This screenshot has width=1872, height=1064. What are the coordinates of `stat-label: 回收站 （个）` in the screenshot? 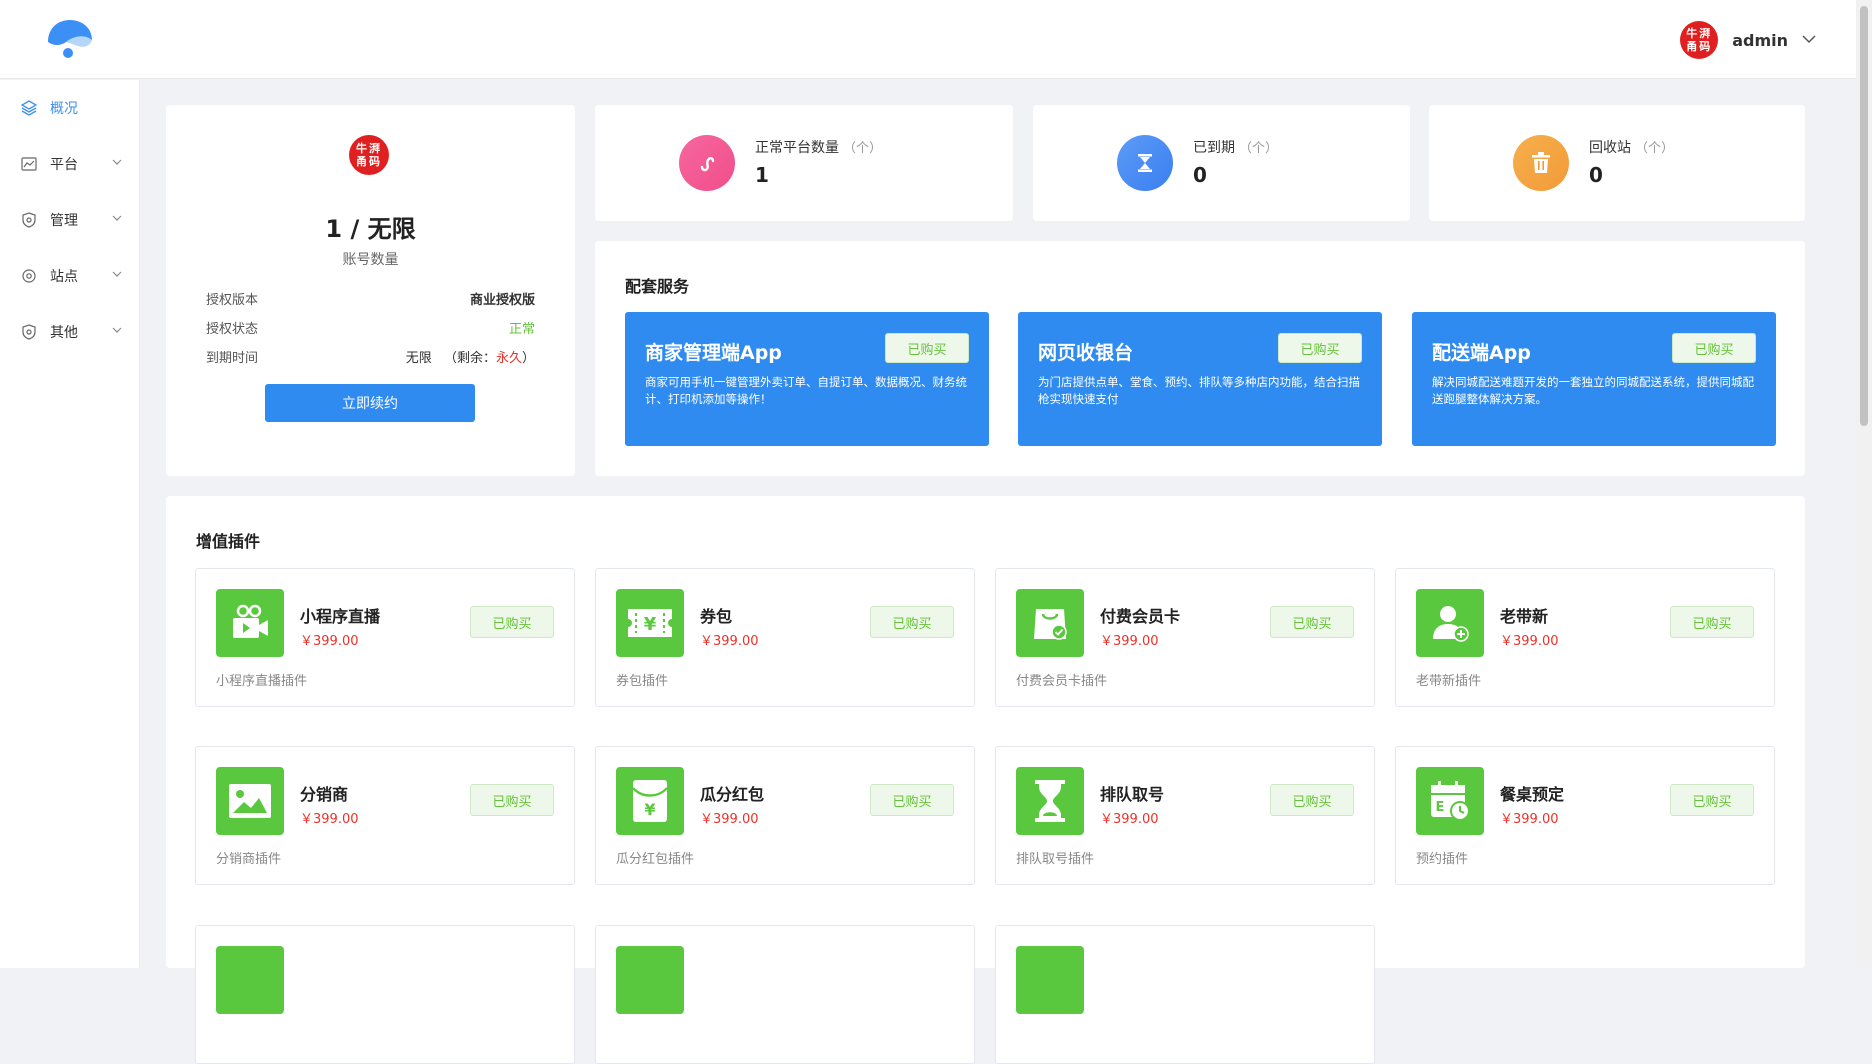 It's located at (1631, 147).